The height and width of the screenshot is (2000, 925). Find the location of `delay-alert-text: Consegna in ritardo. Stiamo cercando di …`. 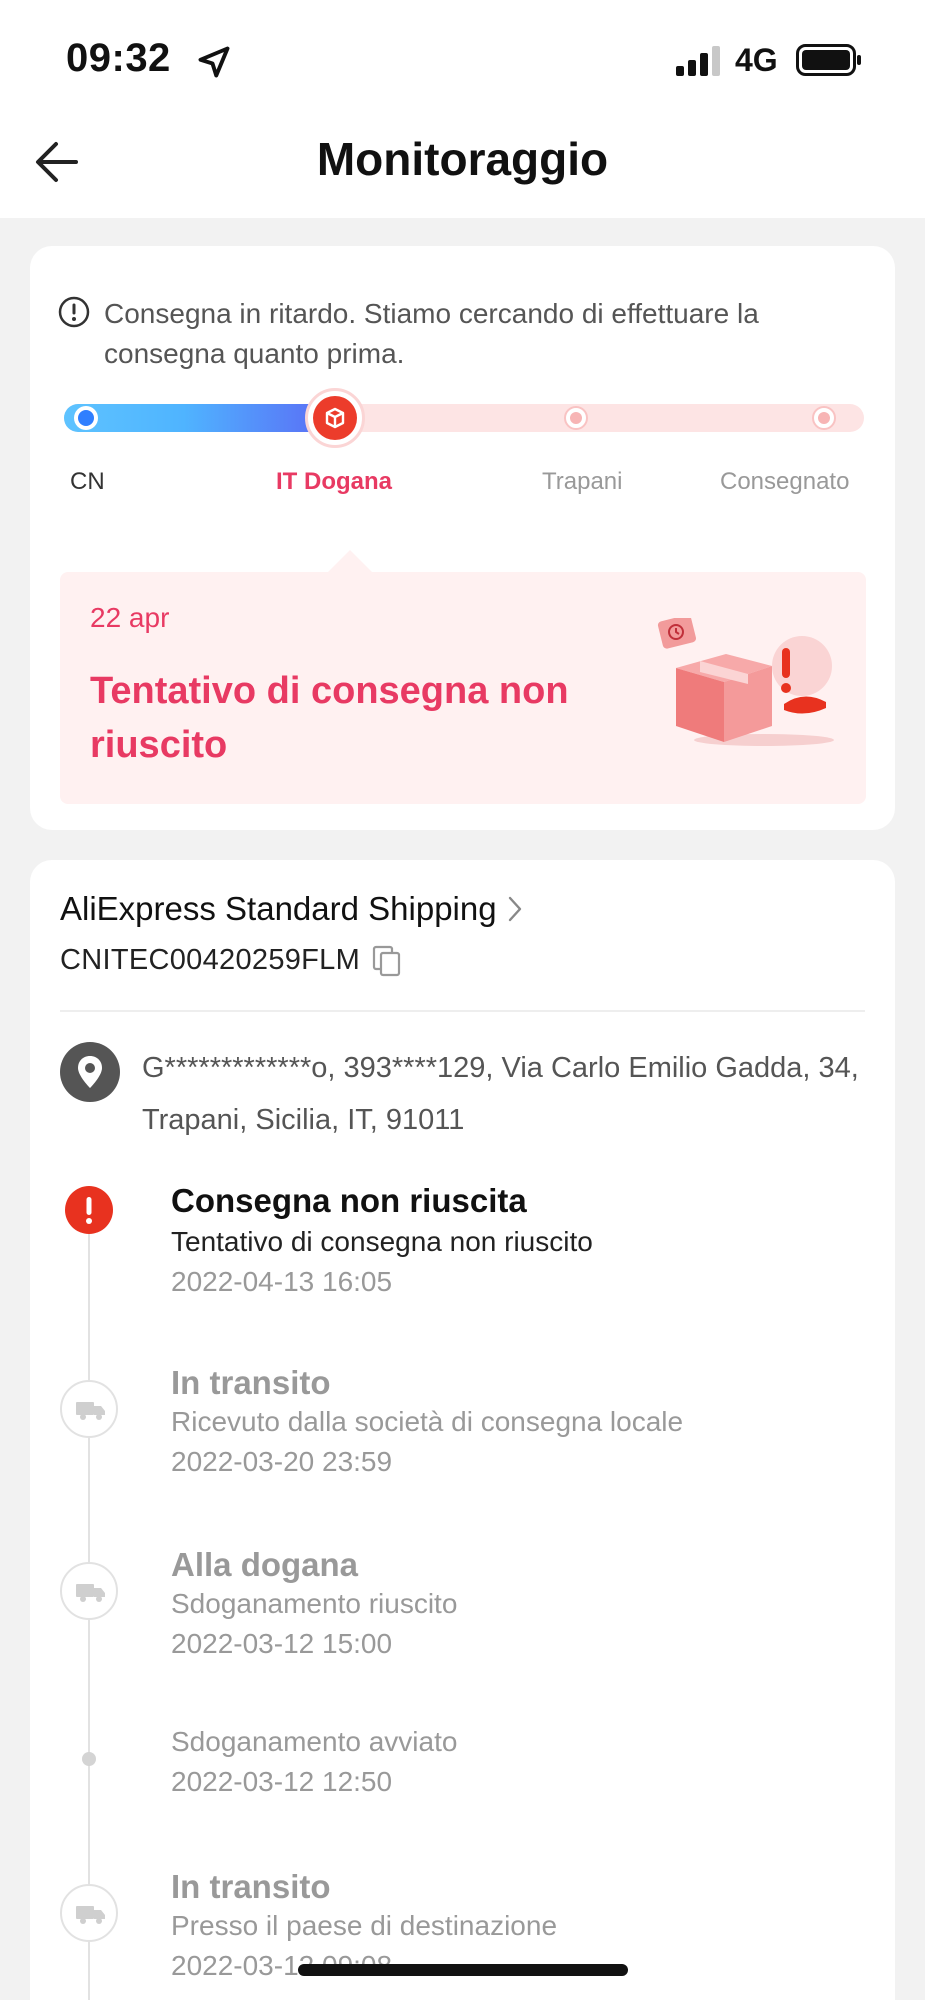

delay-alert-text: Consegna in ritardo. Stiamo cercando di … is located at coordinates (431, 333).